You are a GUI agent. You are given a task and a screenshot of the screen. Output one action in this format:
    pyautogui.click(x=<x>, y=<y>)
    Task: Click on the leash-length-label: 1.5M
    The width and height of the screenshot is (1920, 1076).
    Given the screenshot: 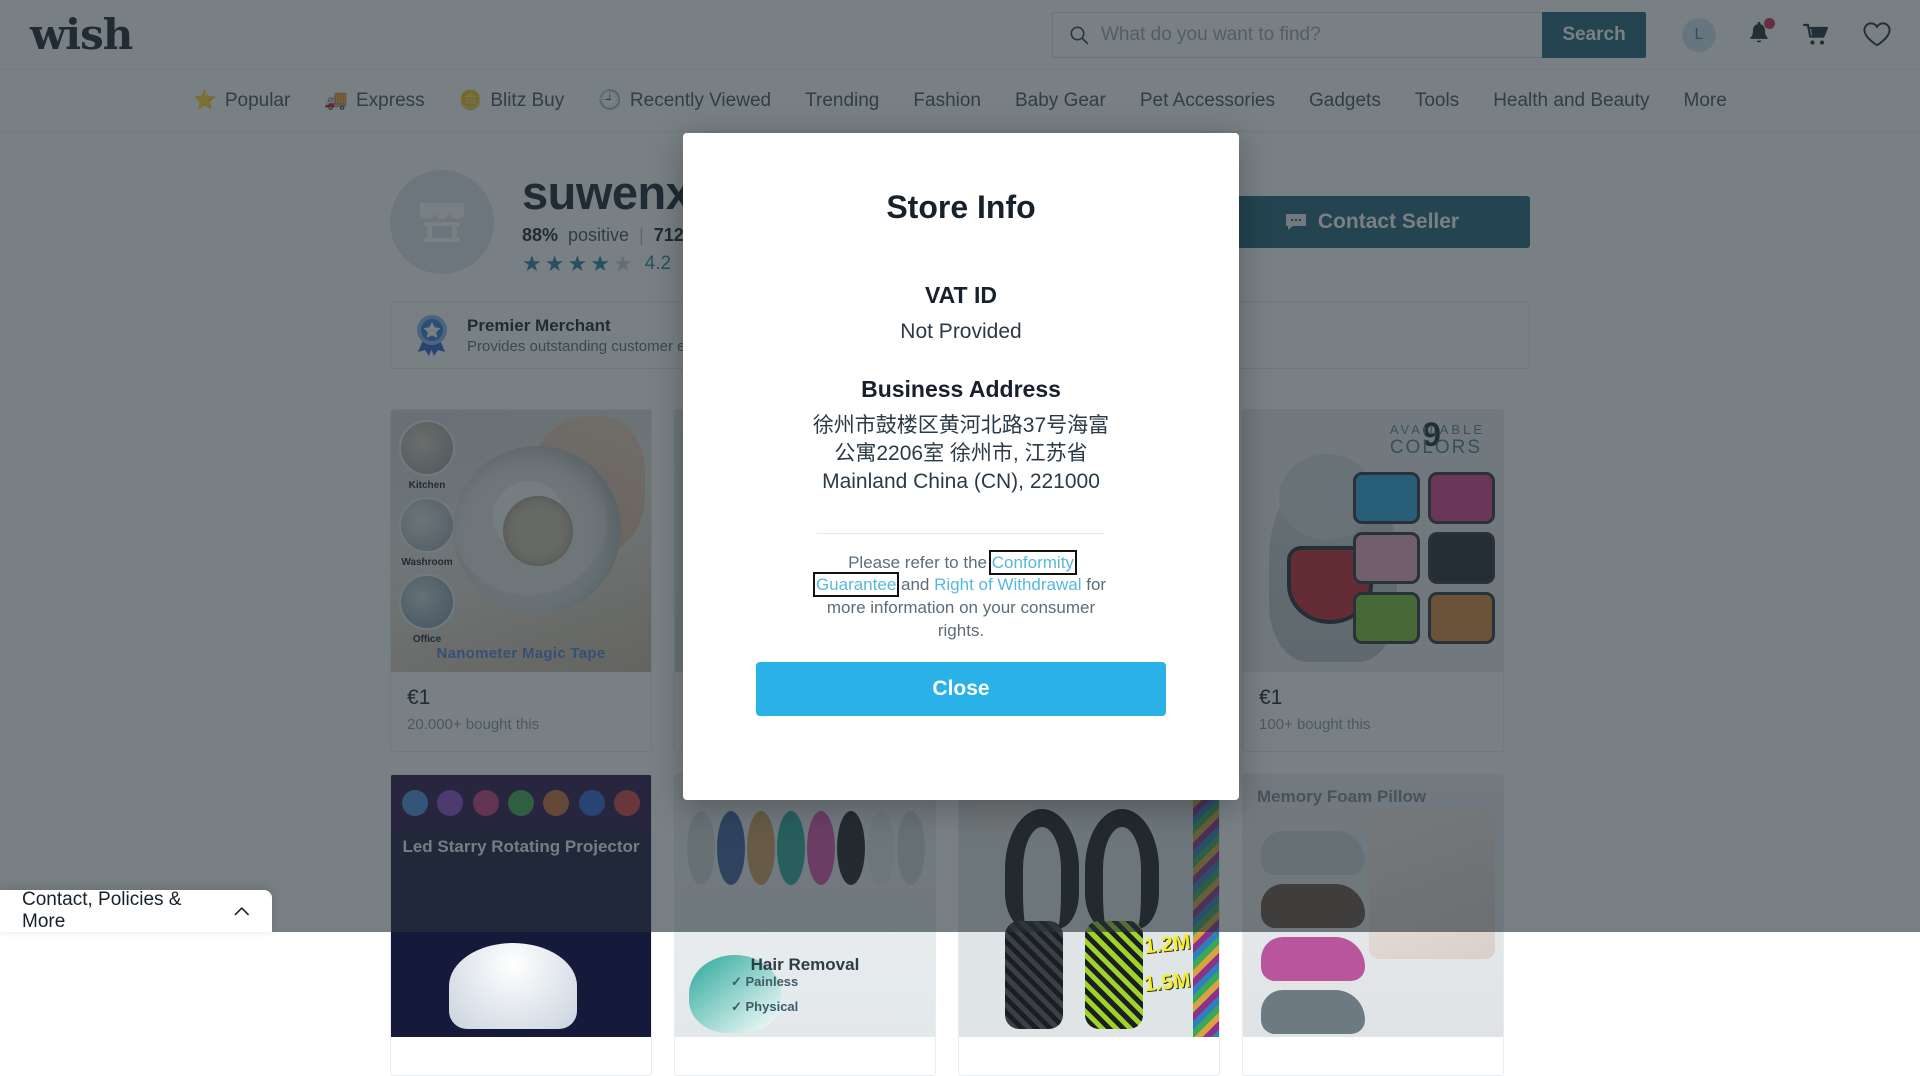 What is the action you would take?
    pyautogui.click(x=1167, y=983)
    